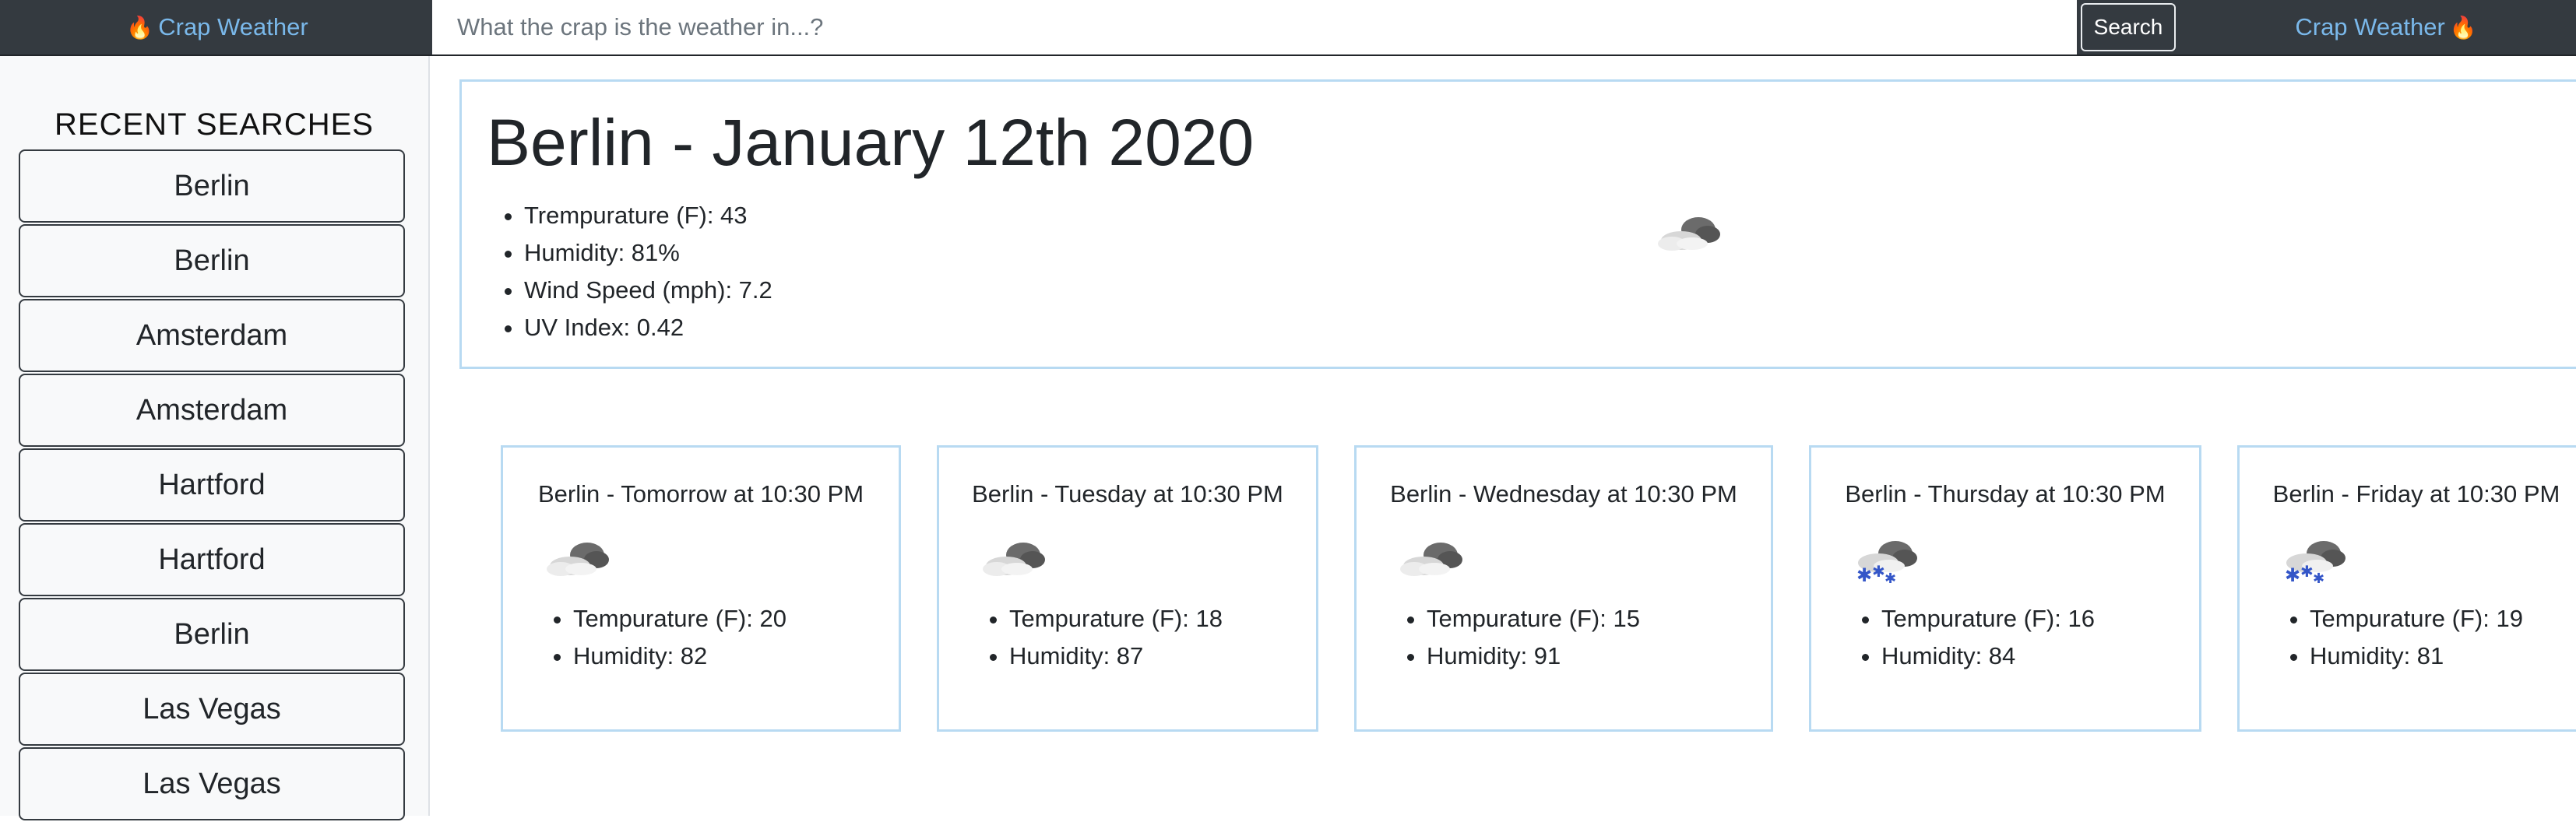 The height and width of the screenshot is (822, 2576). Describe the element at coordinates (1116, 656) in the screenshot. I see `humidity-item: Humidity: 87` at that location.